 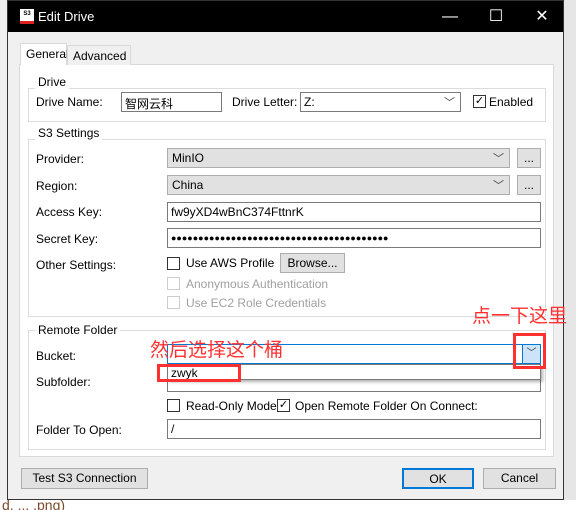 What do you see at coordinates (230, 263) in the screenshot?
I see `use-aws-profile-label: Use AWS Profile` at bounding box center [230, 263].